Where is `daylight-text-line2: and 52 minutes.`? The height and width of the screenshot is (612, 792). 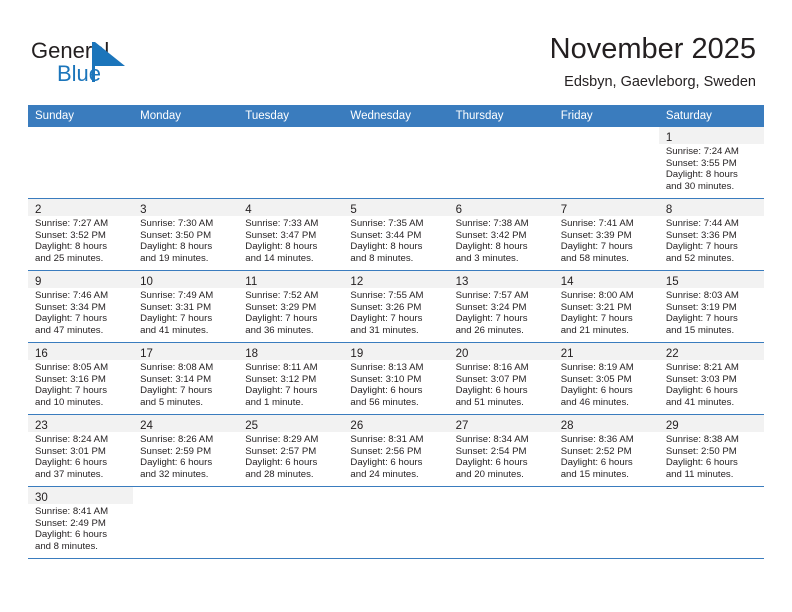 daylight-text-line2: and 52 minutes. is located at coordinates (700, 258).